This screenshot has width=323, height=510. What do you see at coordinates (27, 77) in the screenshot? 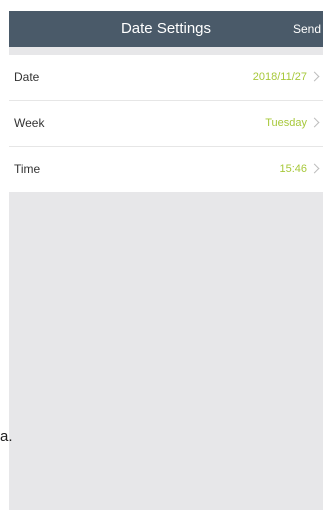
I see `date-label: Date` at bounding box center [27, 77].